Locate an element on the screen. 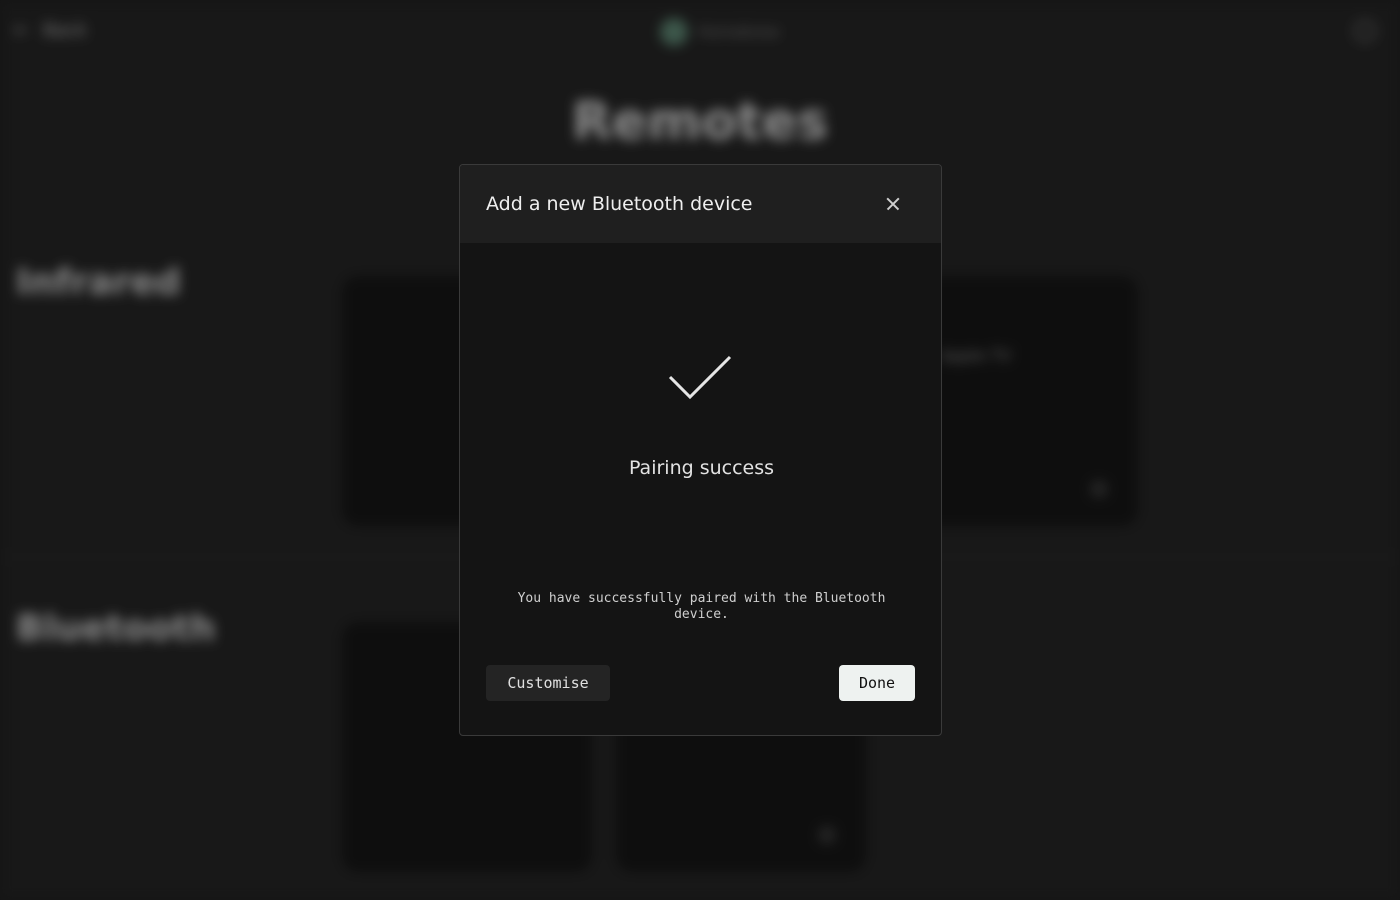  status-title: Pairing success is located at coordinates (701, 468).